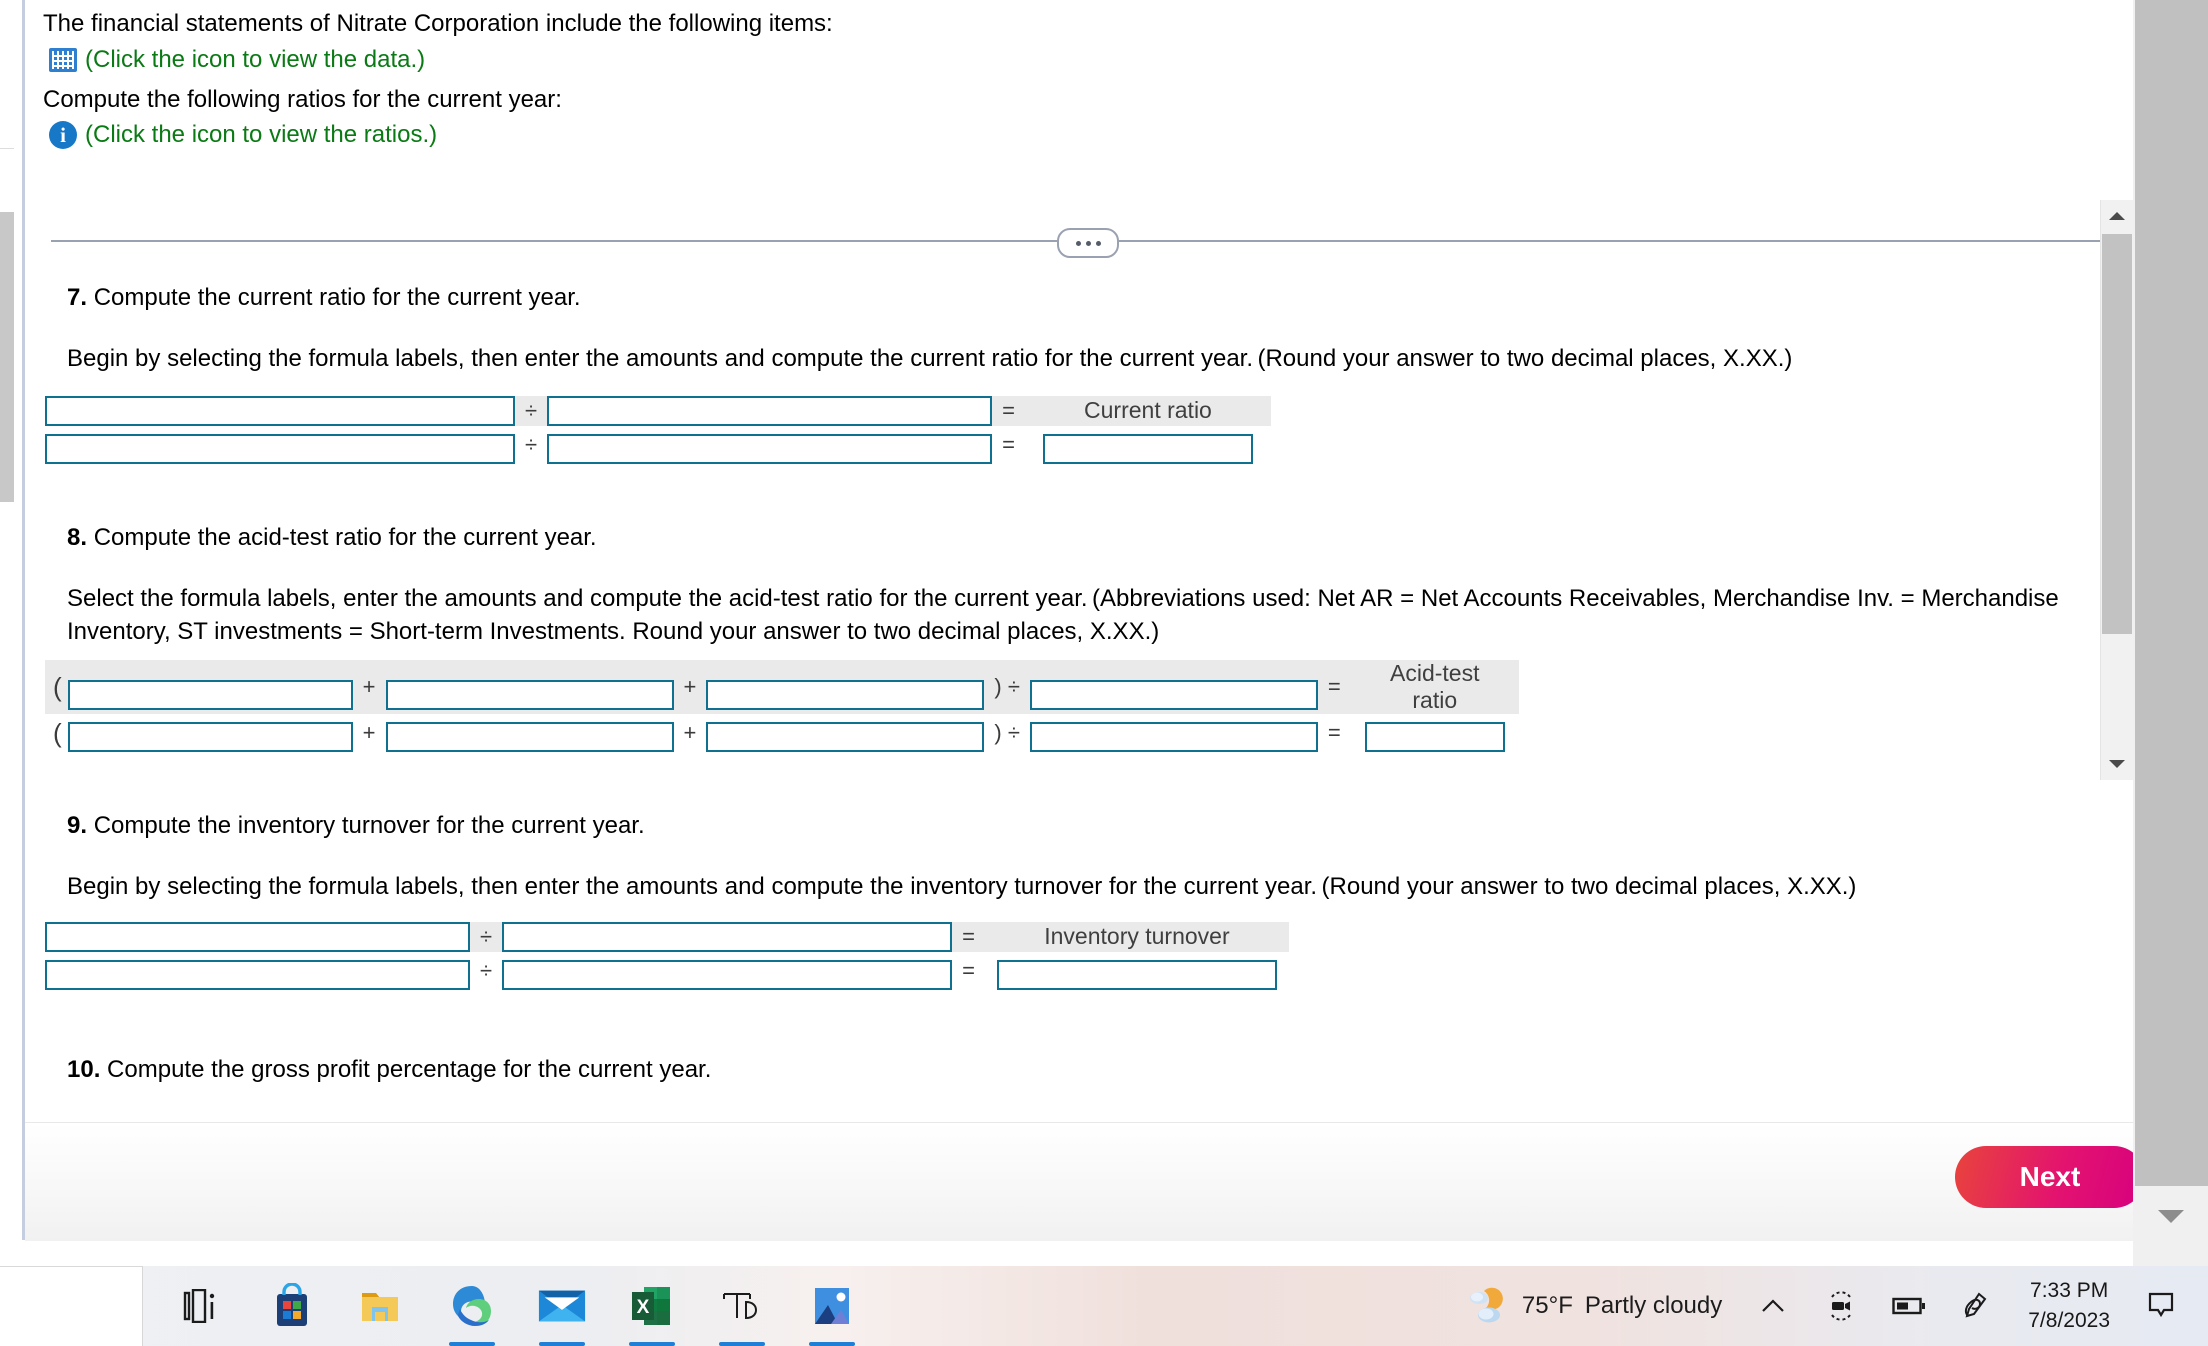 This screenshot has height=1346, width=2208. I want to click on q8-result-label-line2: ratio, so click(1435, 700).